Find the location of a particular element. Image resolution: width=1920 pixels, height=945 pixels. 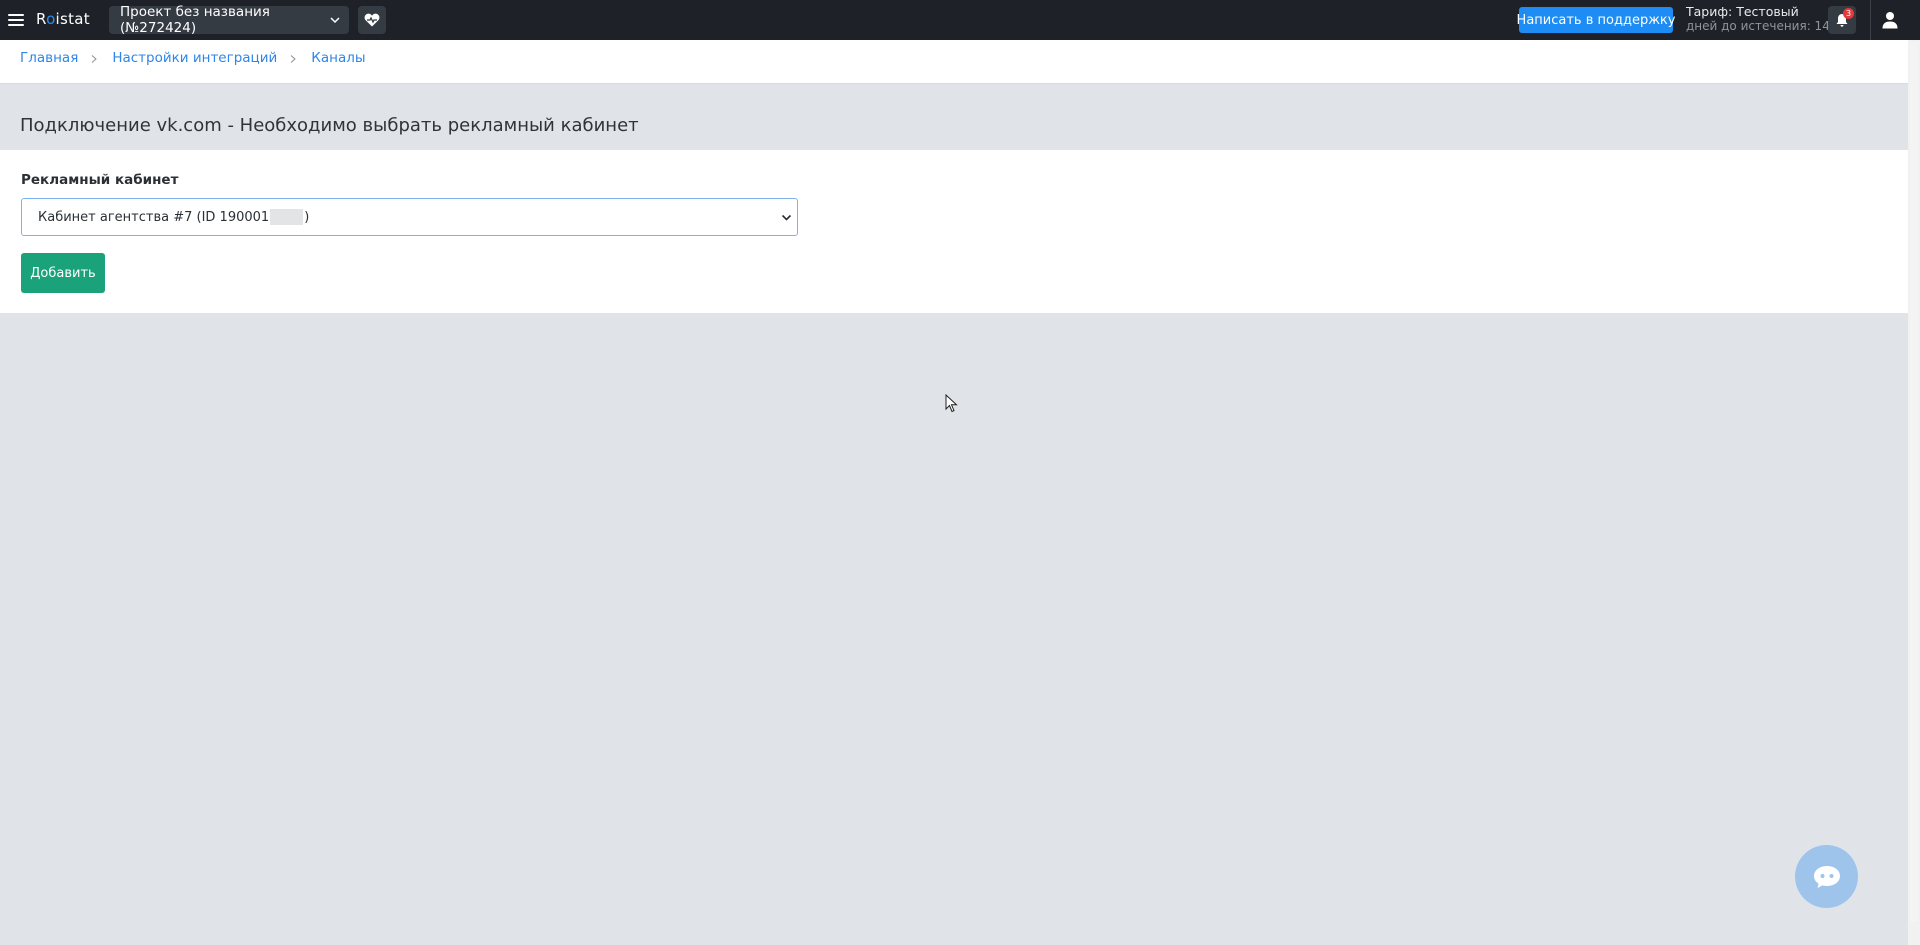

mouse-cursor-icon is located at coordinates (951, 403).